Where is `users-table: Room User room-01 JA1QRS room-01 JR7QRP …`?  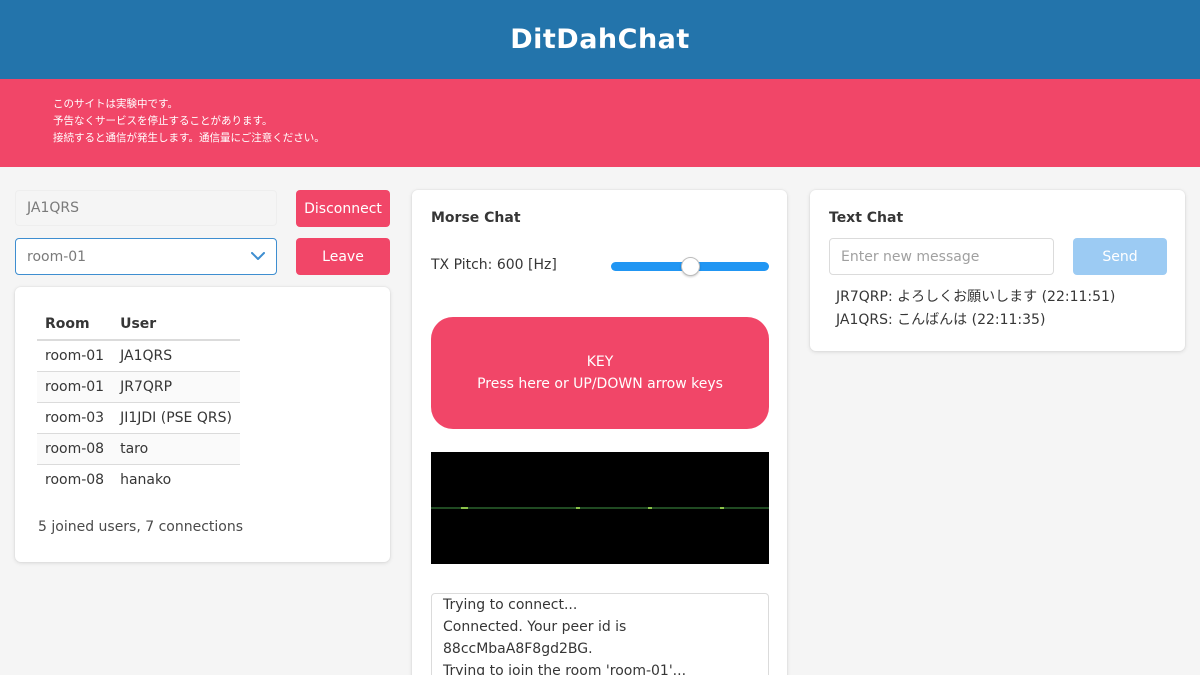 users-table: Room User room-01 JA1QRS room-01 JR7QRP … is located at coordinates (138, 401).